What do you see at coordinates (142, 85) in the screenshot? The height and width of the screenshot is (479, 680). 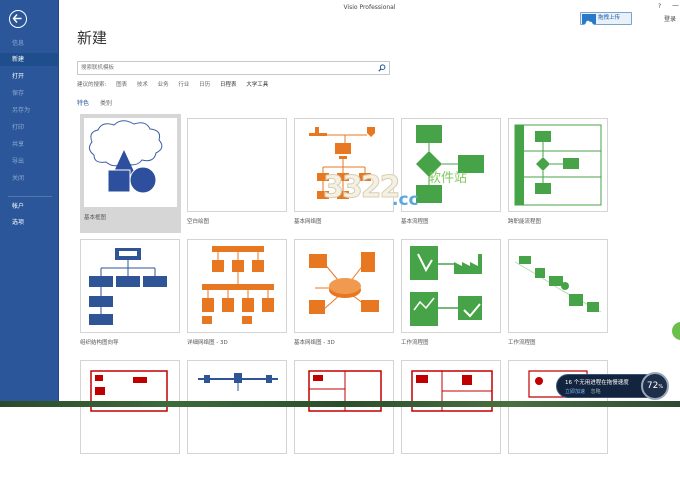 I see `suggested-link-tech: 技术` at bounding box center [142, 85].